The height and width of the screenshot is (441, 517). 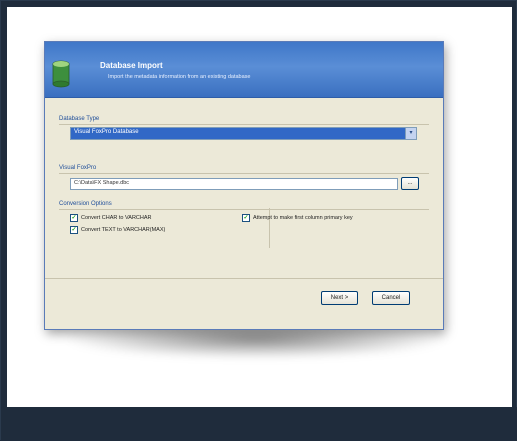 I want to click on convert-char-checkbox: ✓ Convert CHAR to VARCHAR, so click(x=111, y=218).